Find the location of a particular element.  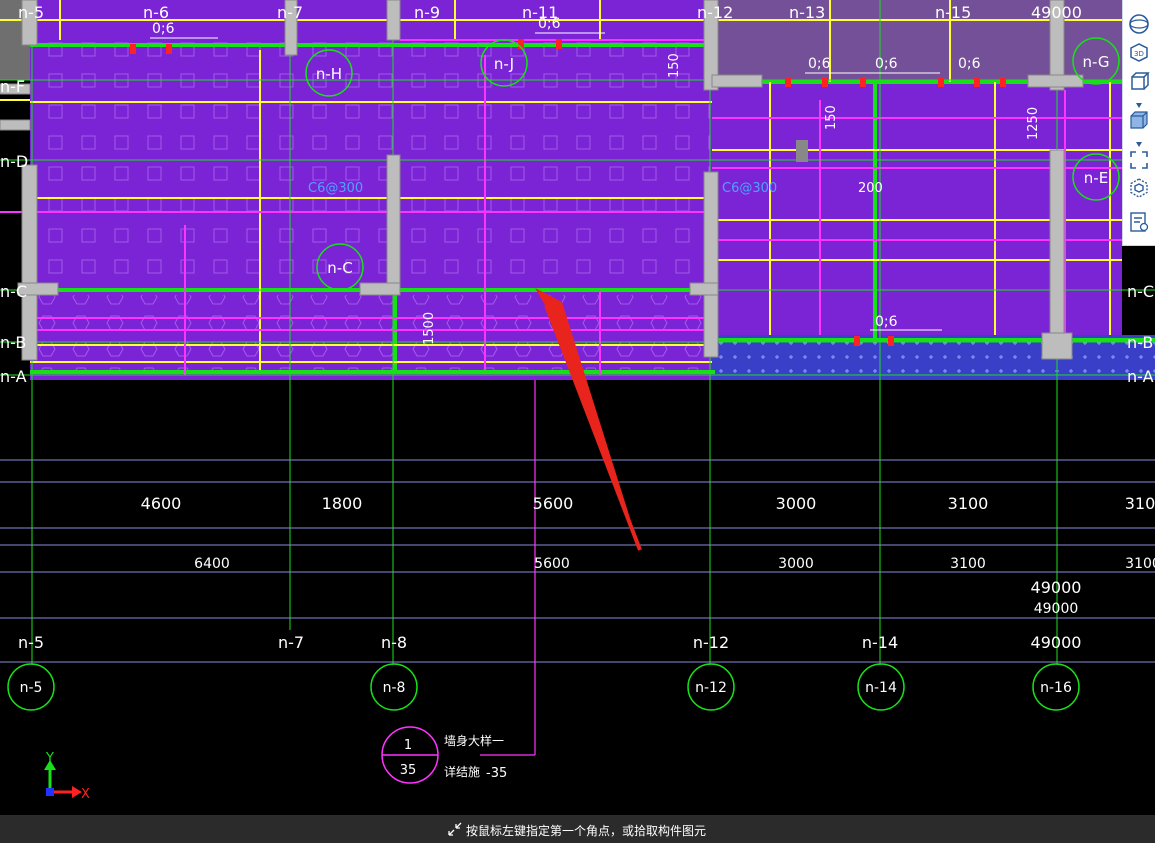

detail-number: 1 is located at coordinates (408, 745).